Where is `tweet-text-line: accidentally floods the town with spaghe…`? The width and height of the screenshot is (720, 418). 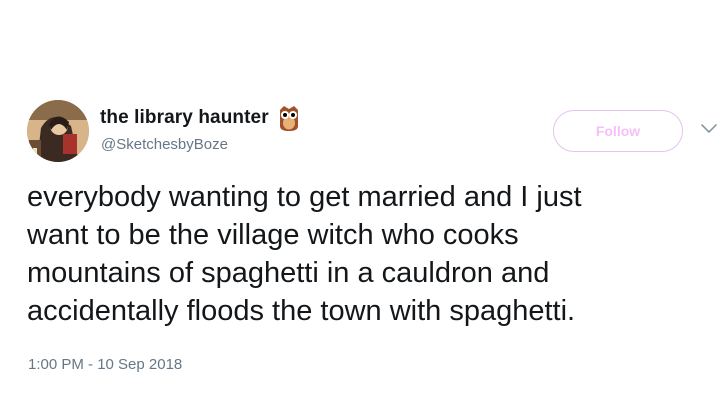
tweet-text-line: accidentally floods the town with spaghe… is located at coordinates (301, 311).